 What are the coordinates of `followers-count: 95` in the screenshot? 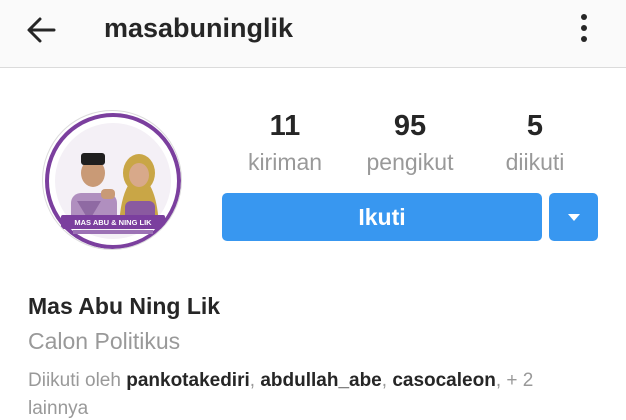 It's located at (410, 126).